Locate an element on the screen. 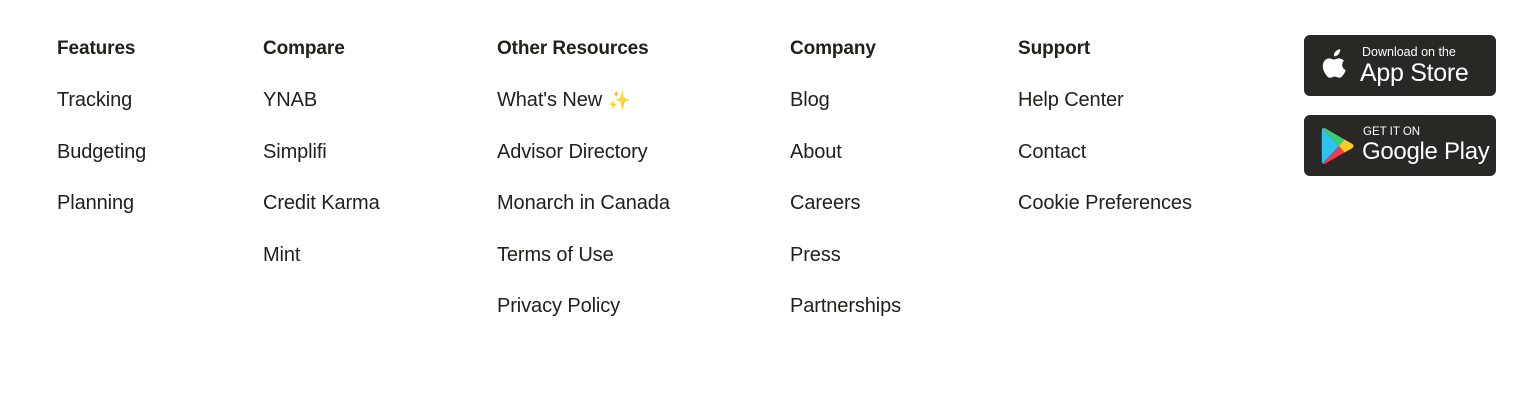 The image size is (1525, 404). footer-link-careers: Careers is located at coordinates (825, 203).